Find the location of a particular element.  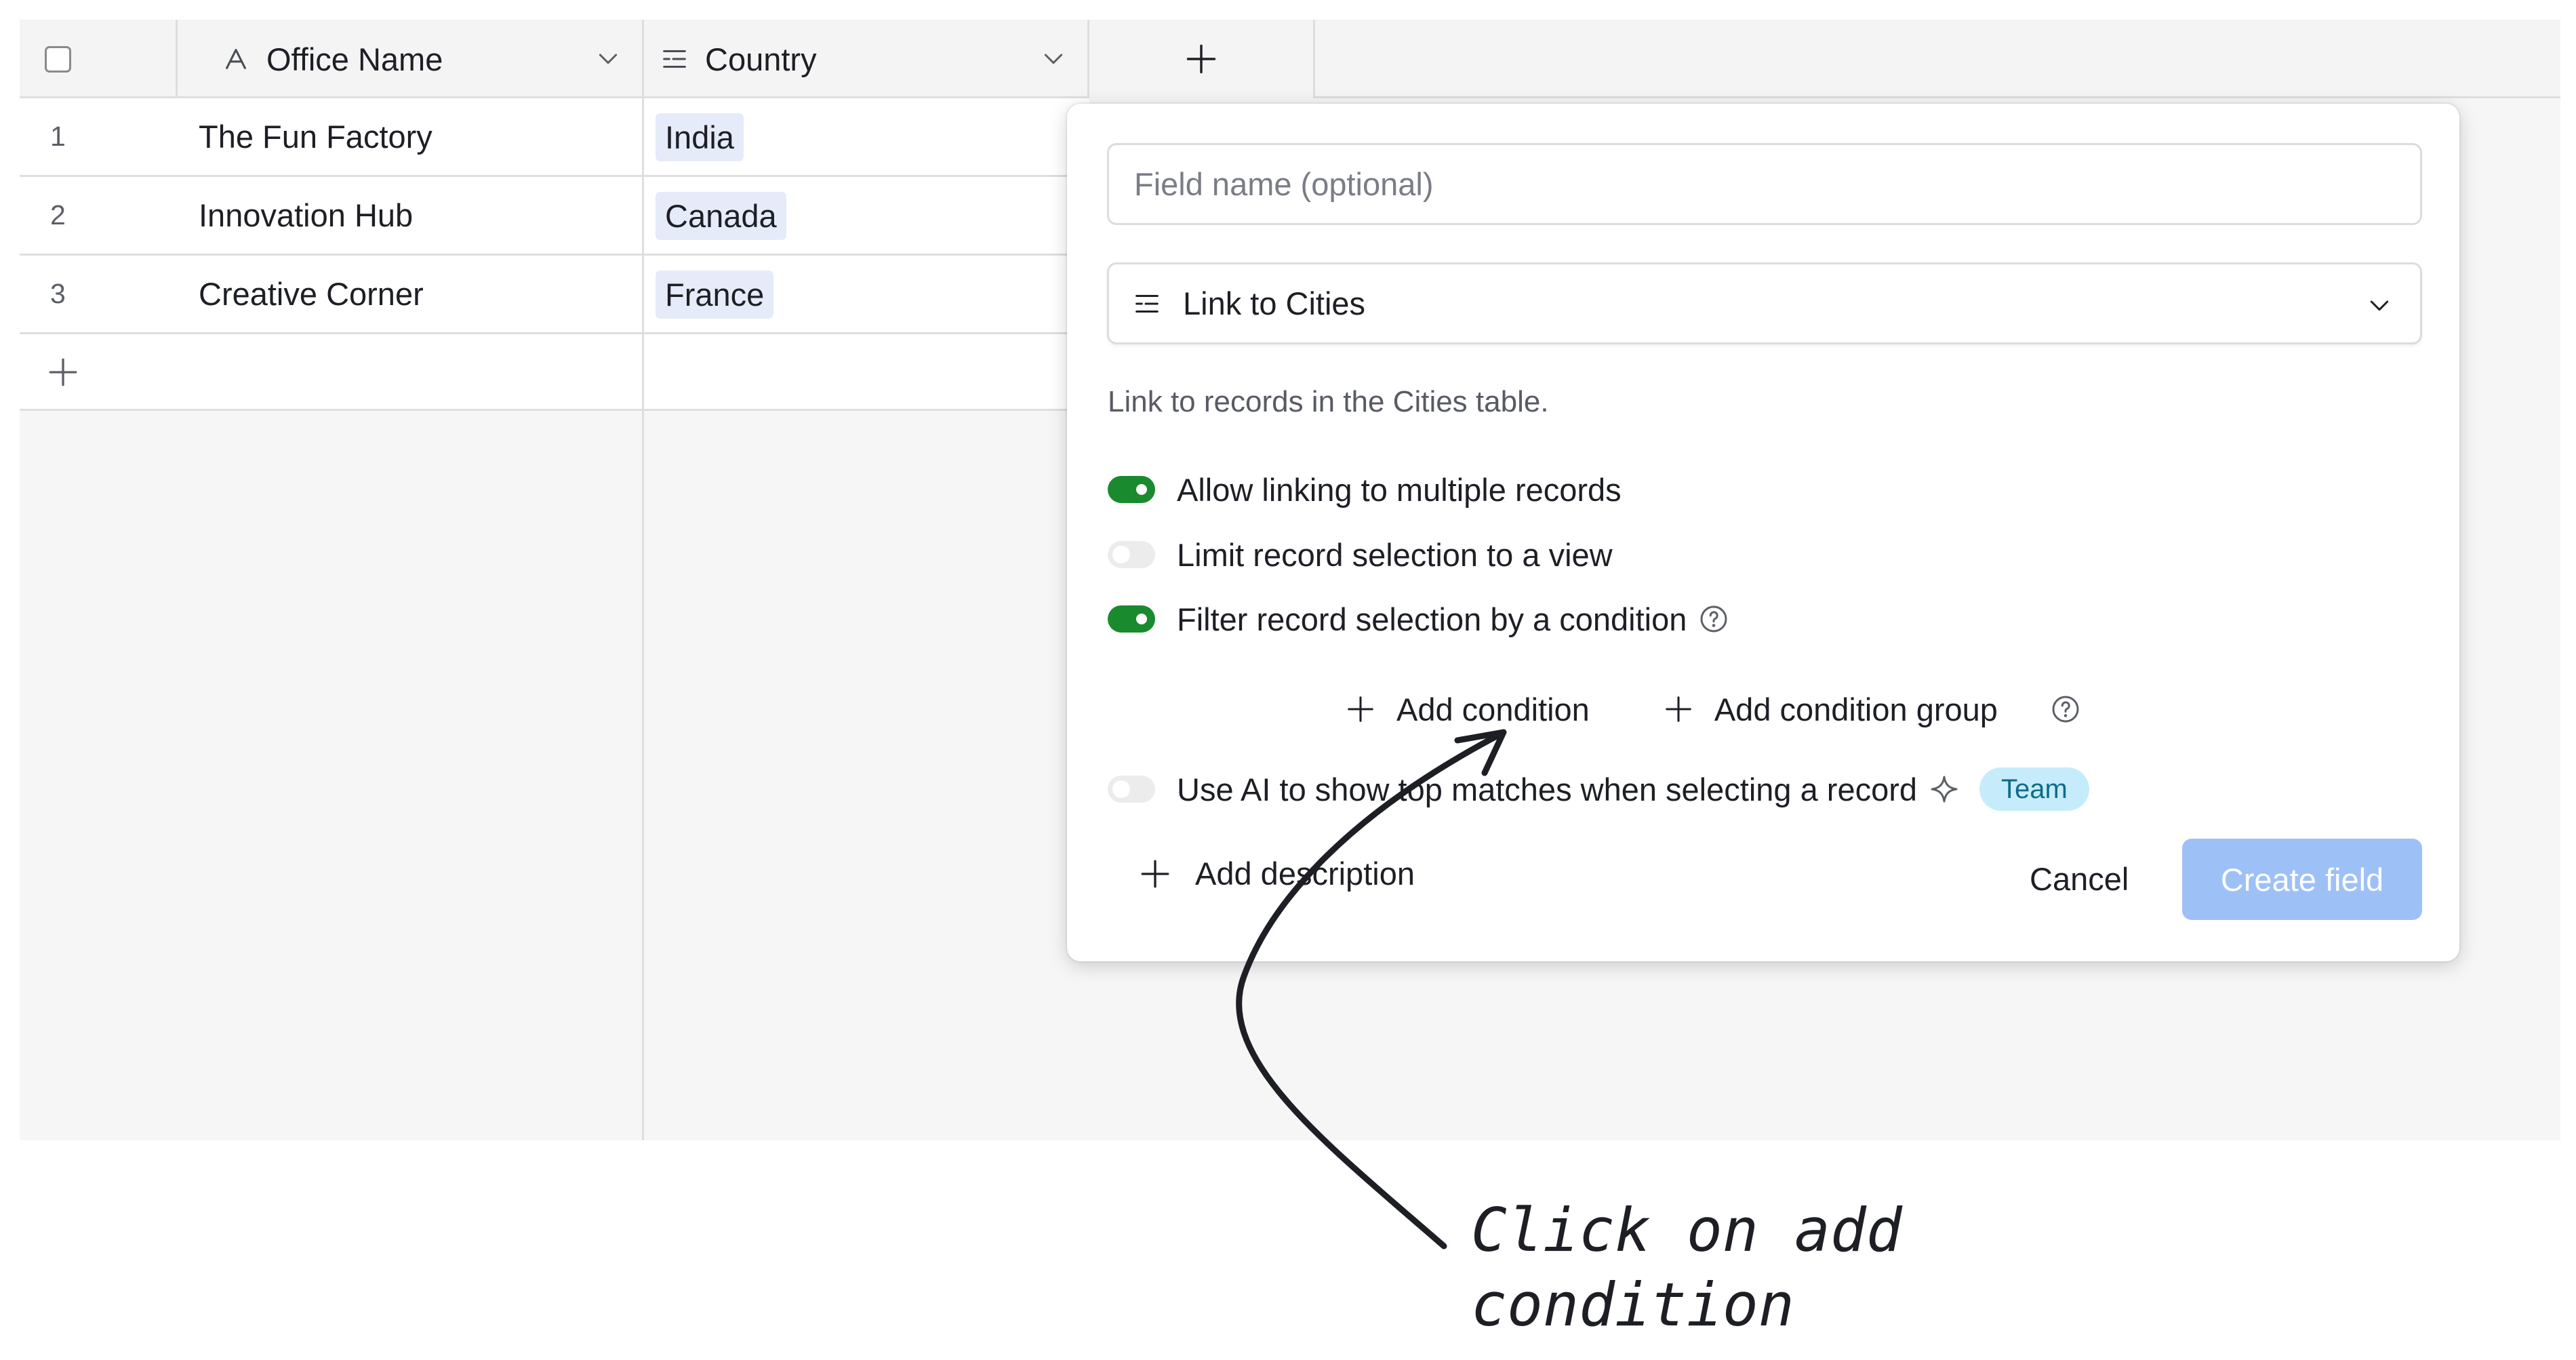

add-condition-label: Add condition is located at coordinates (1493, 709).